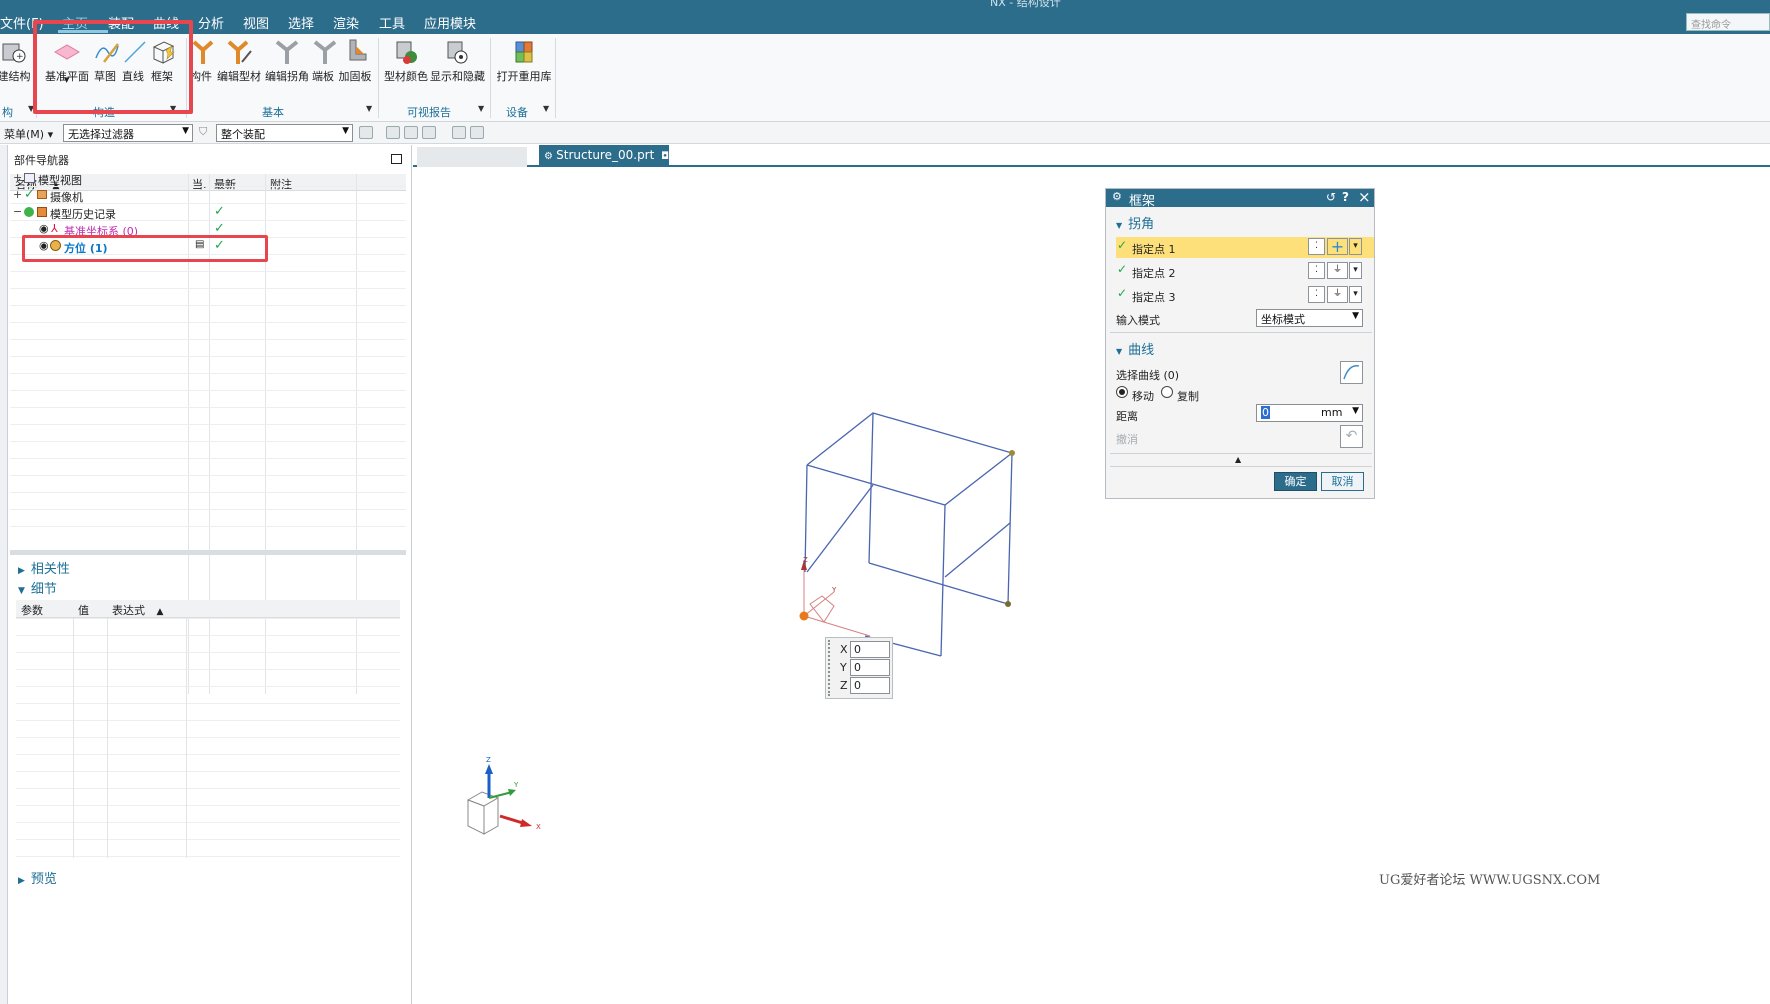 The image size is (1770, 1004). Describe the element at coordinates (870, 667) in the screenshot. I see `y-input: 0` at that location.